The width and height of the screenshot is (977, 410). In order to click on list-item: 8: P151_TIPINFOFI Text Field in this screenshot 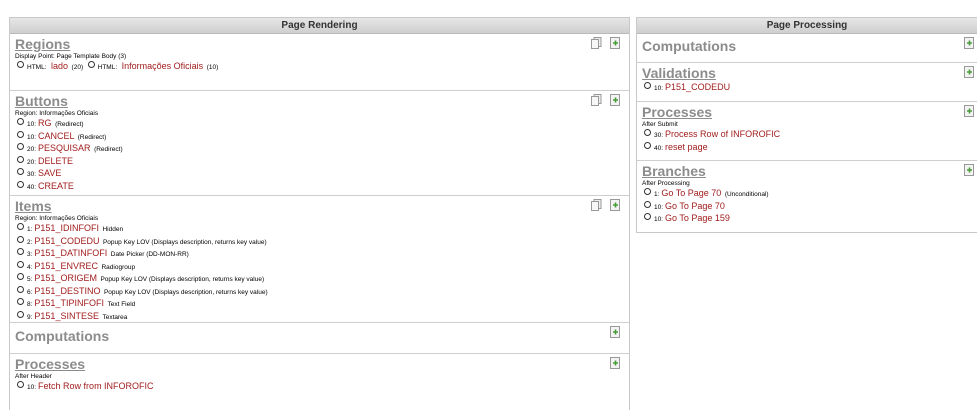, I will do `click(319, 304)`.